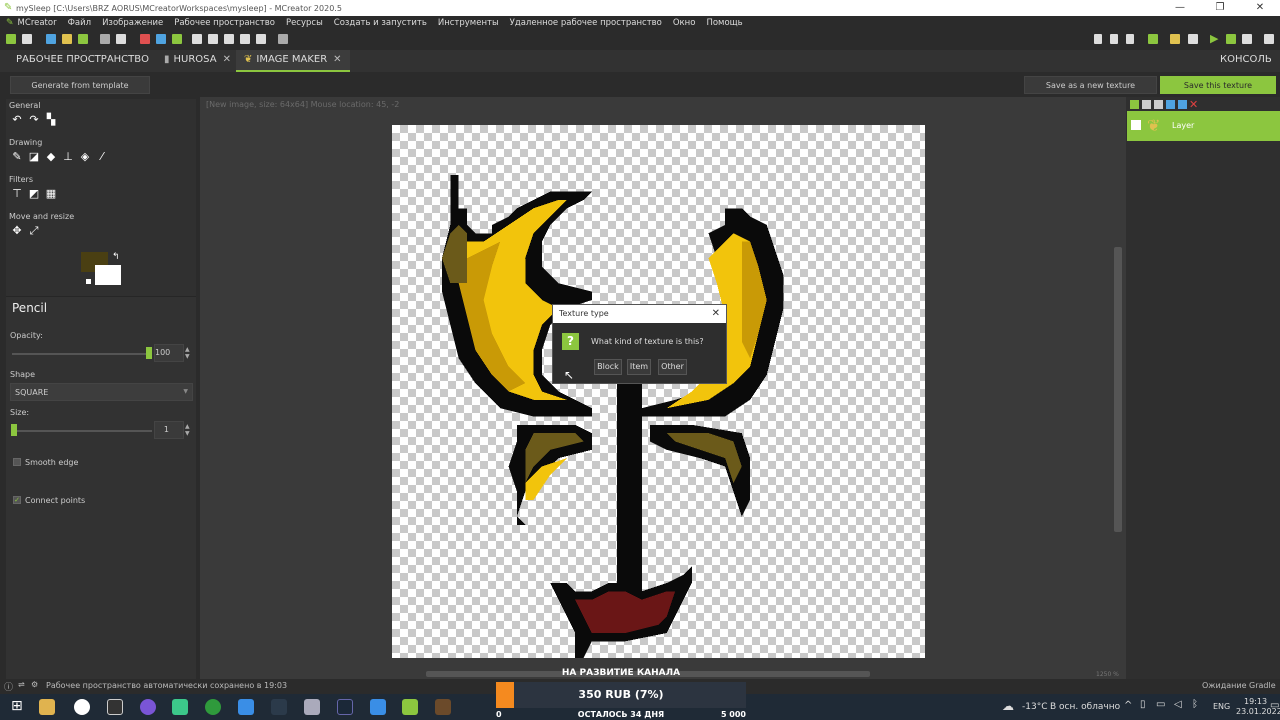 Image resolution: width=1280 pixels, height=720 pixels. I want to click on grid-icon, so click(161, 39).